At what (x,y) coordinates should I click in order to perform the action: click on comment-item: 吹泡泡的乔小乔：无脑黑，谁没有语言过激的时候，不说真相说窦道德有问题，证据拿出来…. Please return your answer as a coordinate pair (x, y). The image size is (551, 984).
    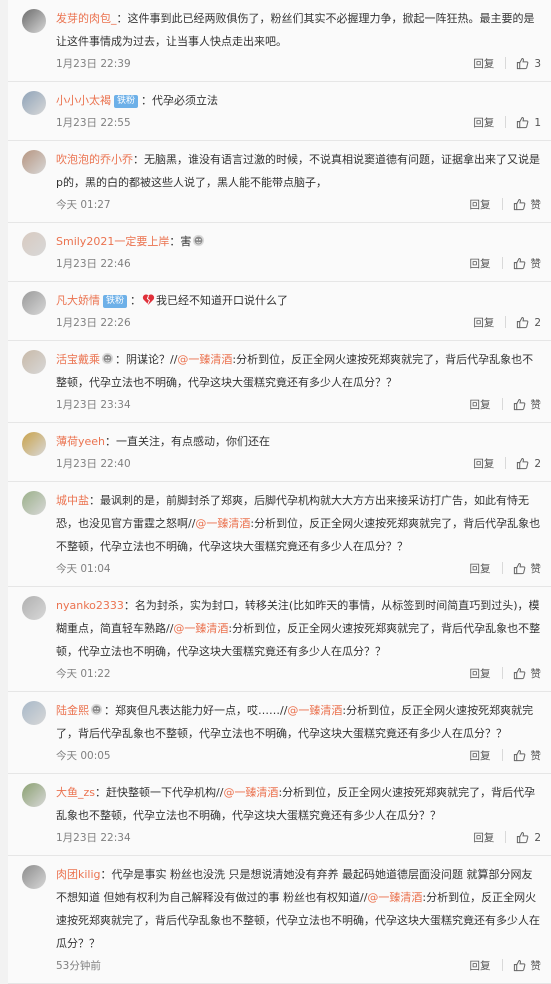
    Looking at the image, I should click on (279, 182).